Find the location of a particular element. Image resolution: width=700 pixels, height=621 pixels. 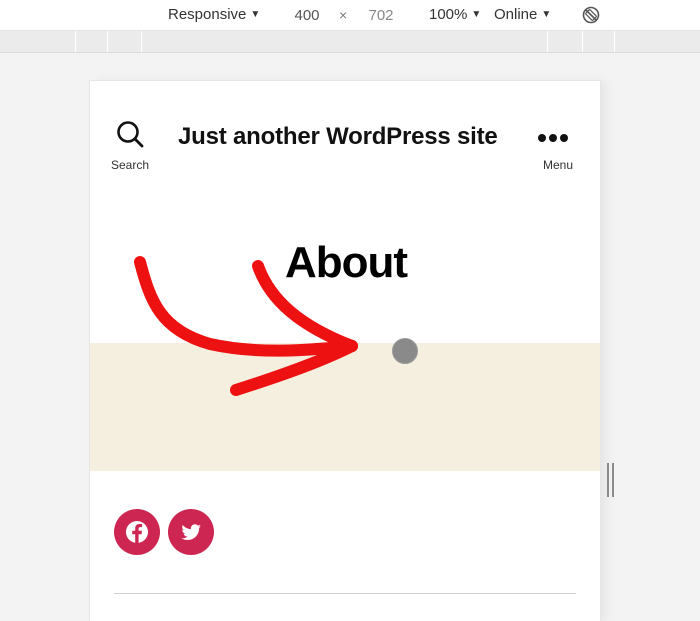

facebook-share-button is located at coordinates (137, 532).